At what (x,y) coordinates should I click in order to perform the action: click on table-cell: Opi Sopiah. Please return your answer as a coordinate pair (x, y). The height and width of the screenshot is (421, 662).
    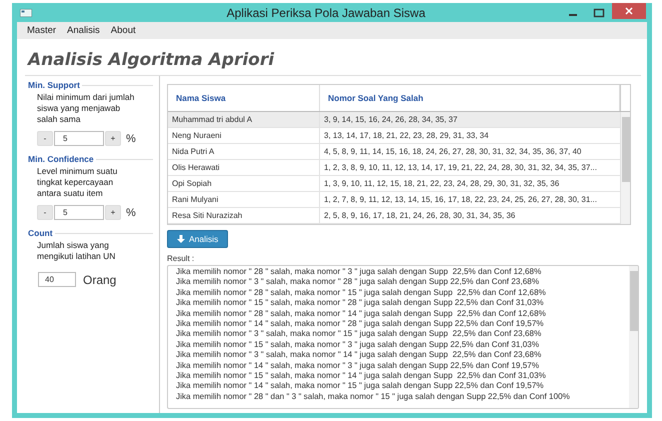
    Looking at the image, I should click on (244, 183).